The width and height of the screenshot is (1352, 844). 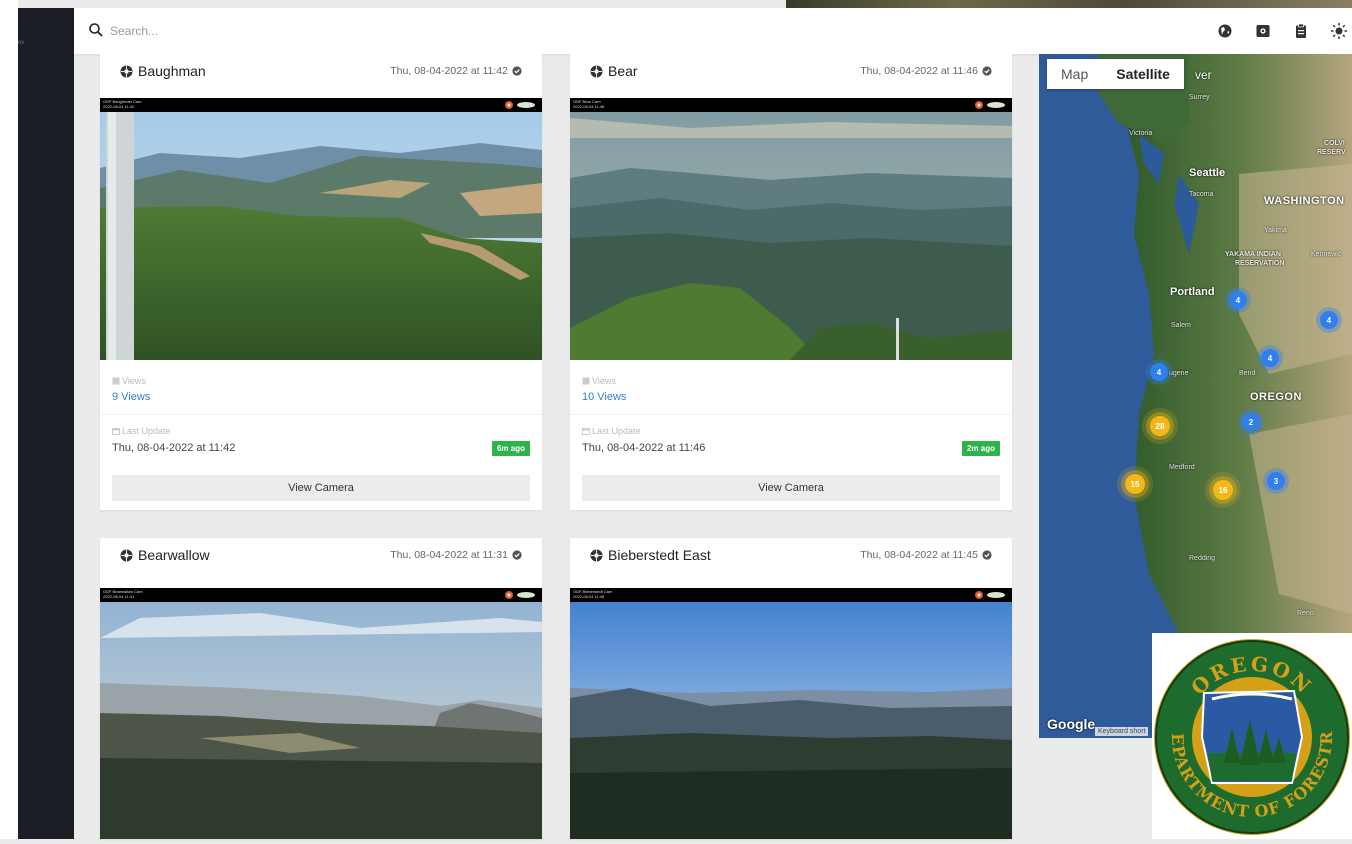 I want to click on odf-seal-logo: OREGON DEPARTMENT OF FORESTRY, so click(x=1248, y=728).